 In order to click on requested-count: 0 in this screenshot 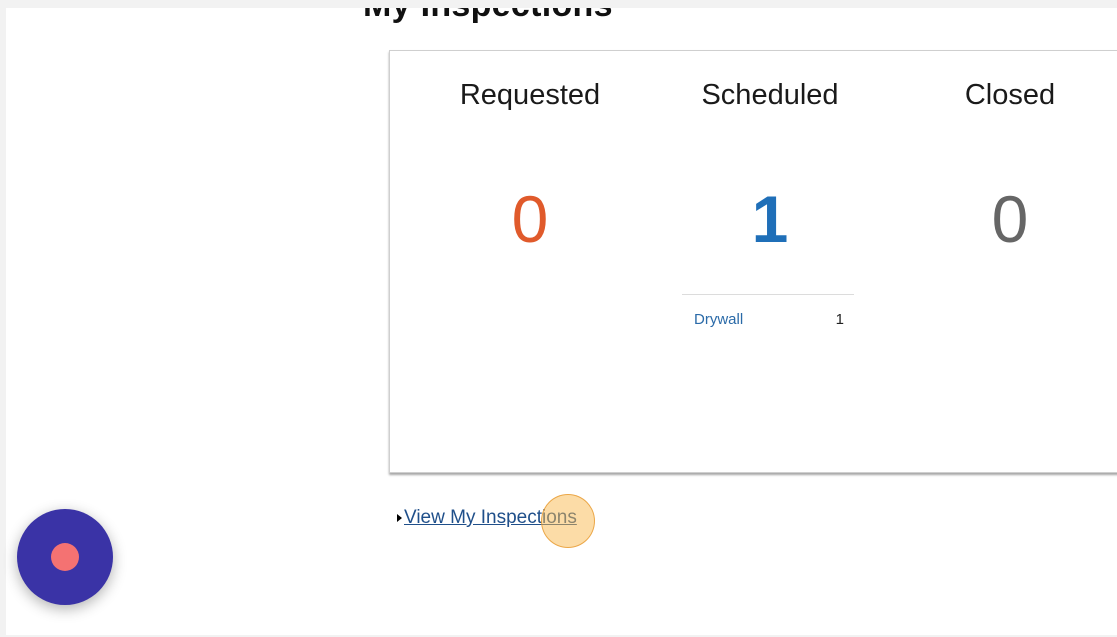, I will do `click(530, 219)`.